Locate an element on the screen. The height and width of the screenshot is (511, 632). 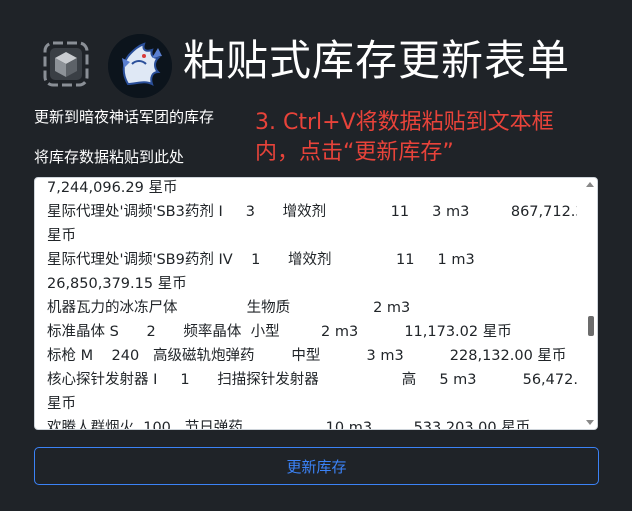
avatar is located at coordinates (140, 66).